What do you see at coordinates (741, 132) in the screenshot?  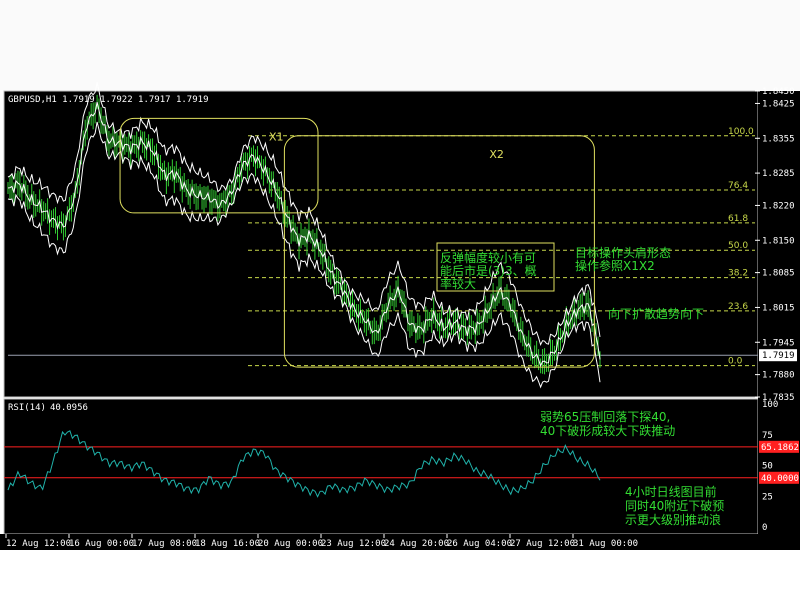 I see `fib-label: 100.0` at bounding box center [741, 132].